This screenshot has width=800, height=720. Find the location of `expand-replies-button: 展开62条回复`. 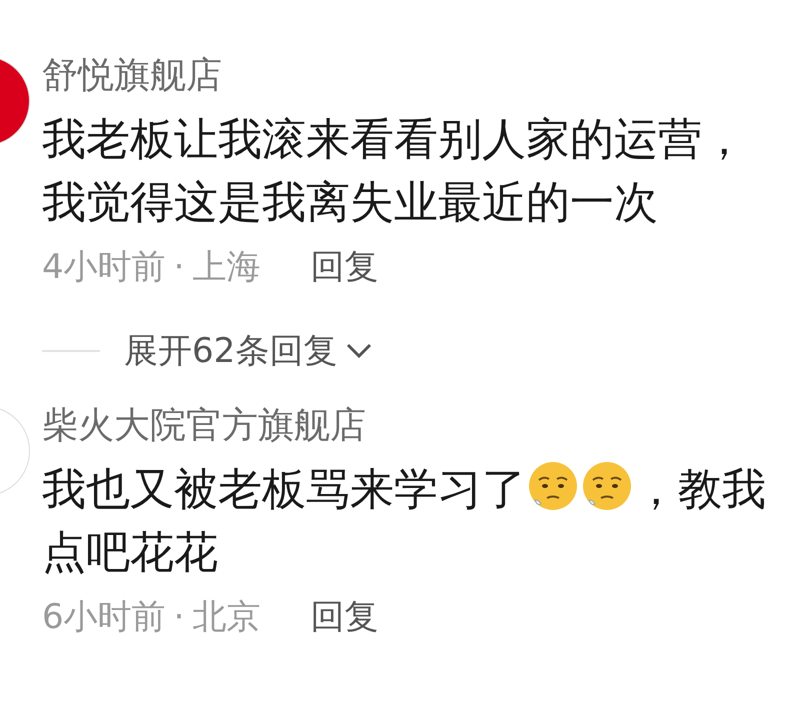

expand-replies-button: 展开62条回复 is located at coordinates (249, 351).